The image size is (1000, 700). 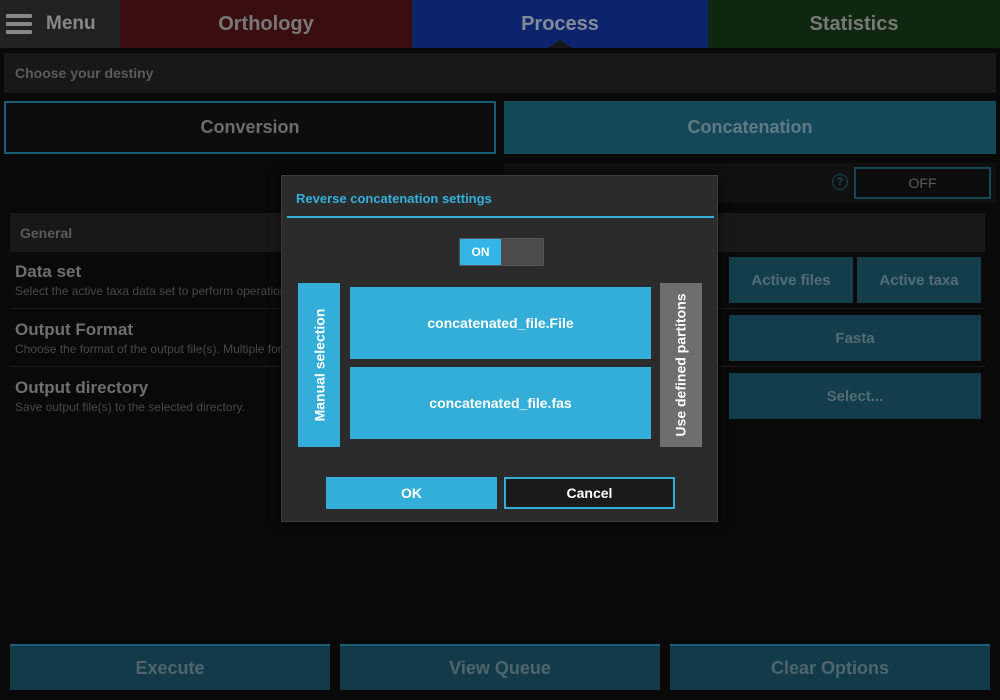 What do you see at coordinates (589, 493) in the screenshot?
I see `cancel-button: Cancel` at bounding box center [589, 493].